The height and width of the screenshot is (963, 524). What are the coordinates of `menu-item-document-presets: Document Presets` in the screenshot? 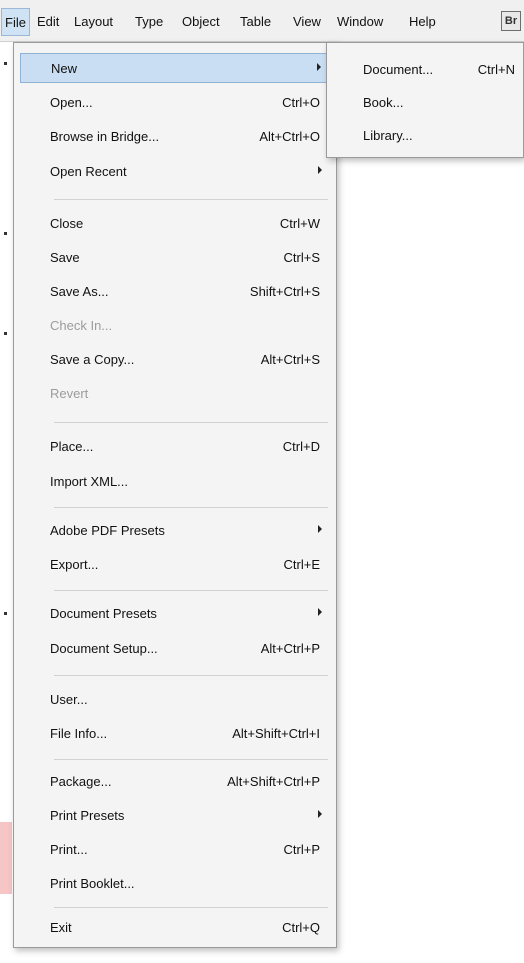 It's located at (175, 614).